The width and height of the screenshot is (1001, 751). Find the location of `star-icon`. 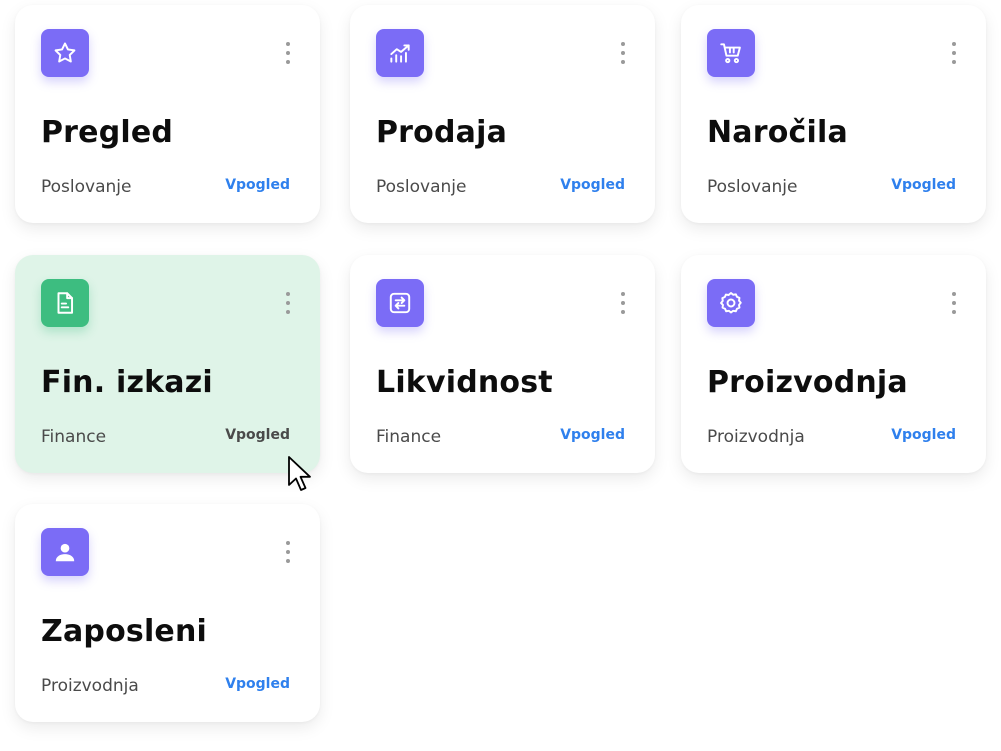

star-icon is located at coordinates (65, 53).